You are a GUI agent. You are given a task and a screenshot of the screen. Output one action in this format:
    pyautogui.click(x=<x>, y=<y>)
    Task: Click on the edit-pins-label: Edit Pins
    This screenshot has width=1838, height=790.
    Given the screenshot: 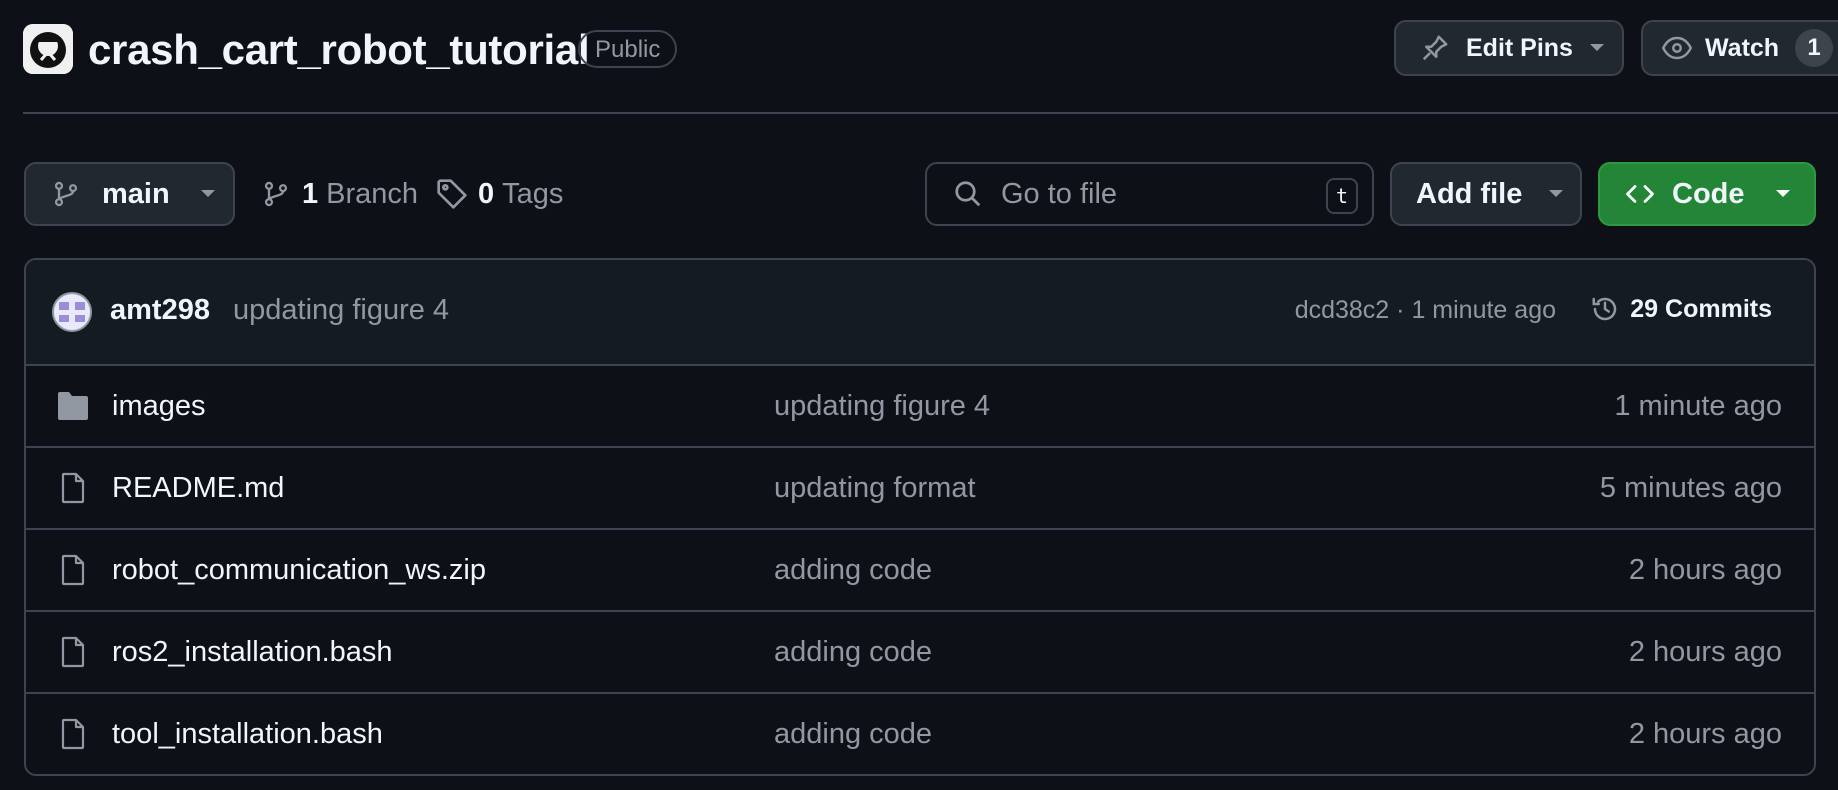 What is the action you would take?
    pyautogui.click(x=1519, y=47)
    